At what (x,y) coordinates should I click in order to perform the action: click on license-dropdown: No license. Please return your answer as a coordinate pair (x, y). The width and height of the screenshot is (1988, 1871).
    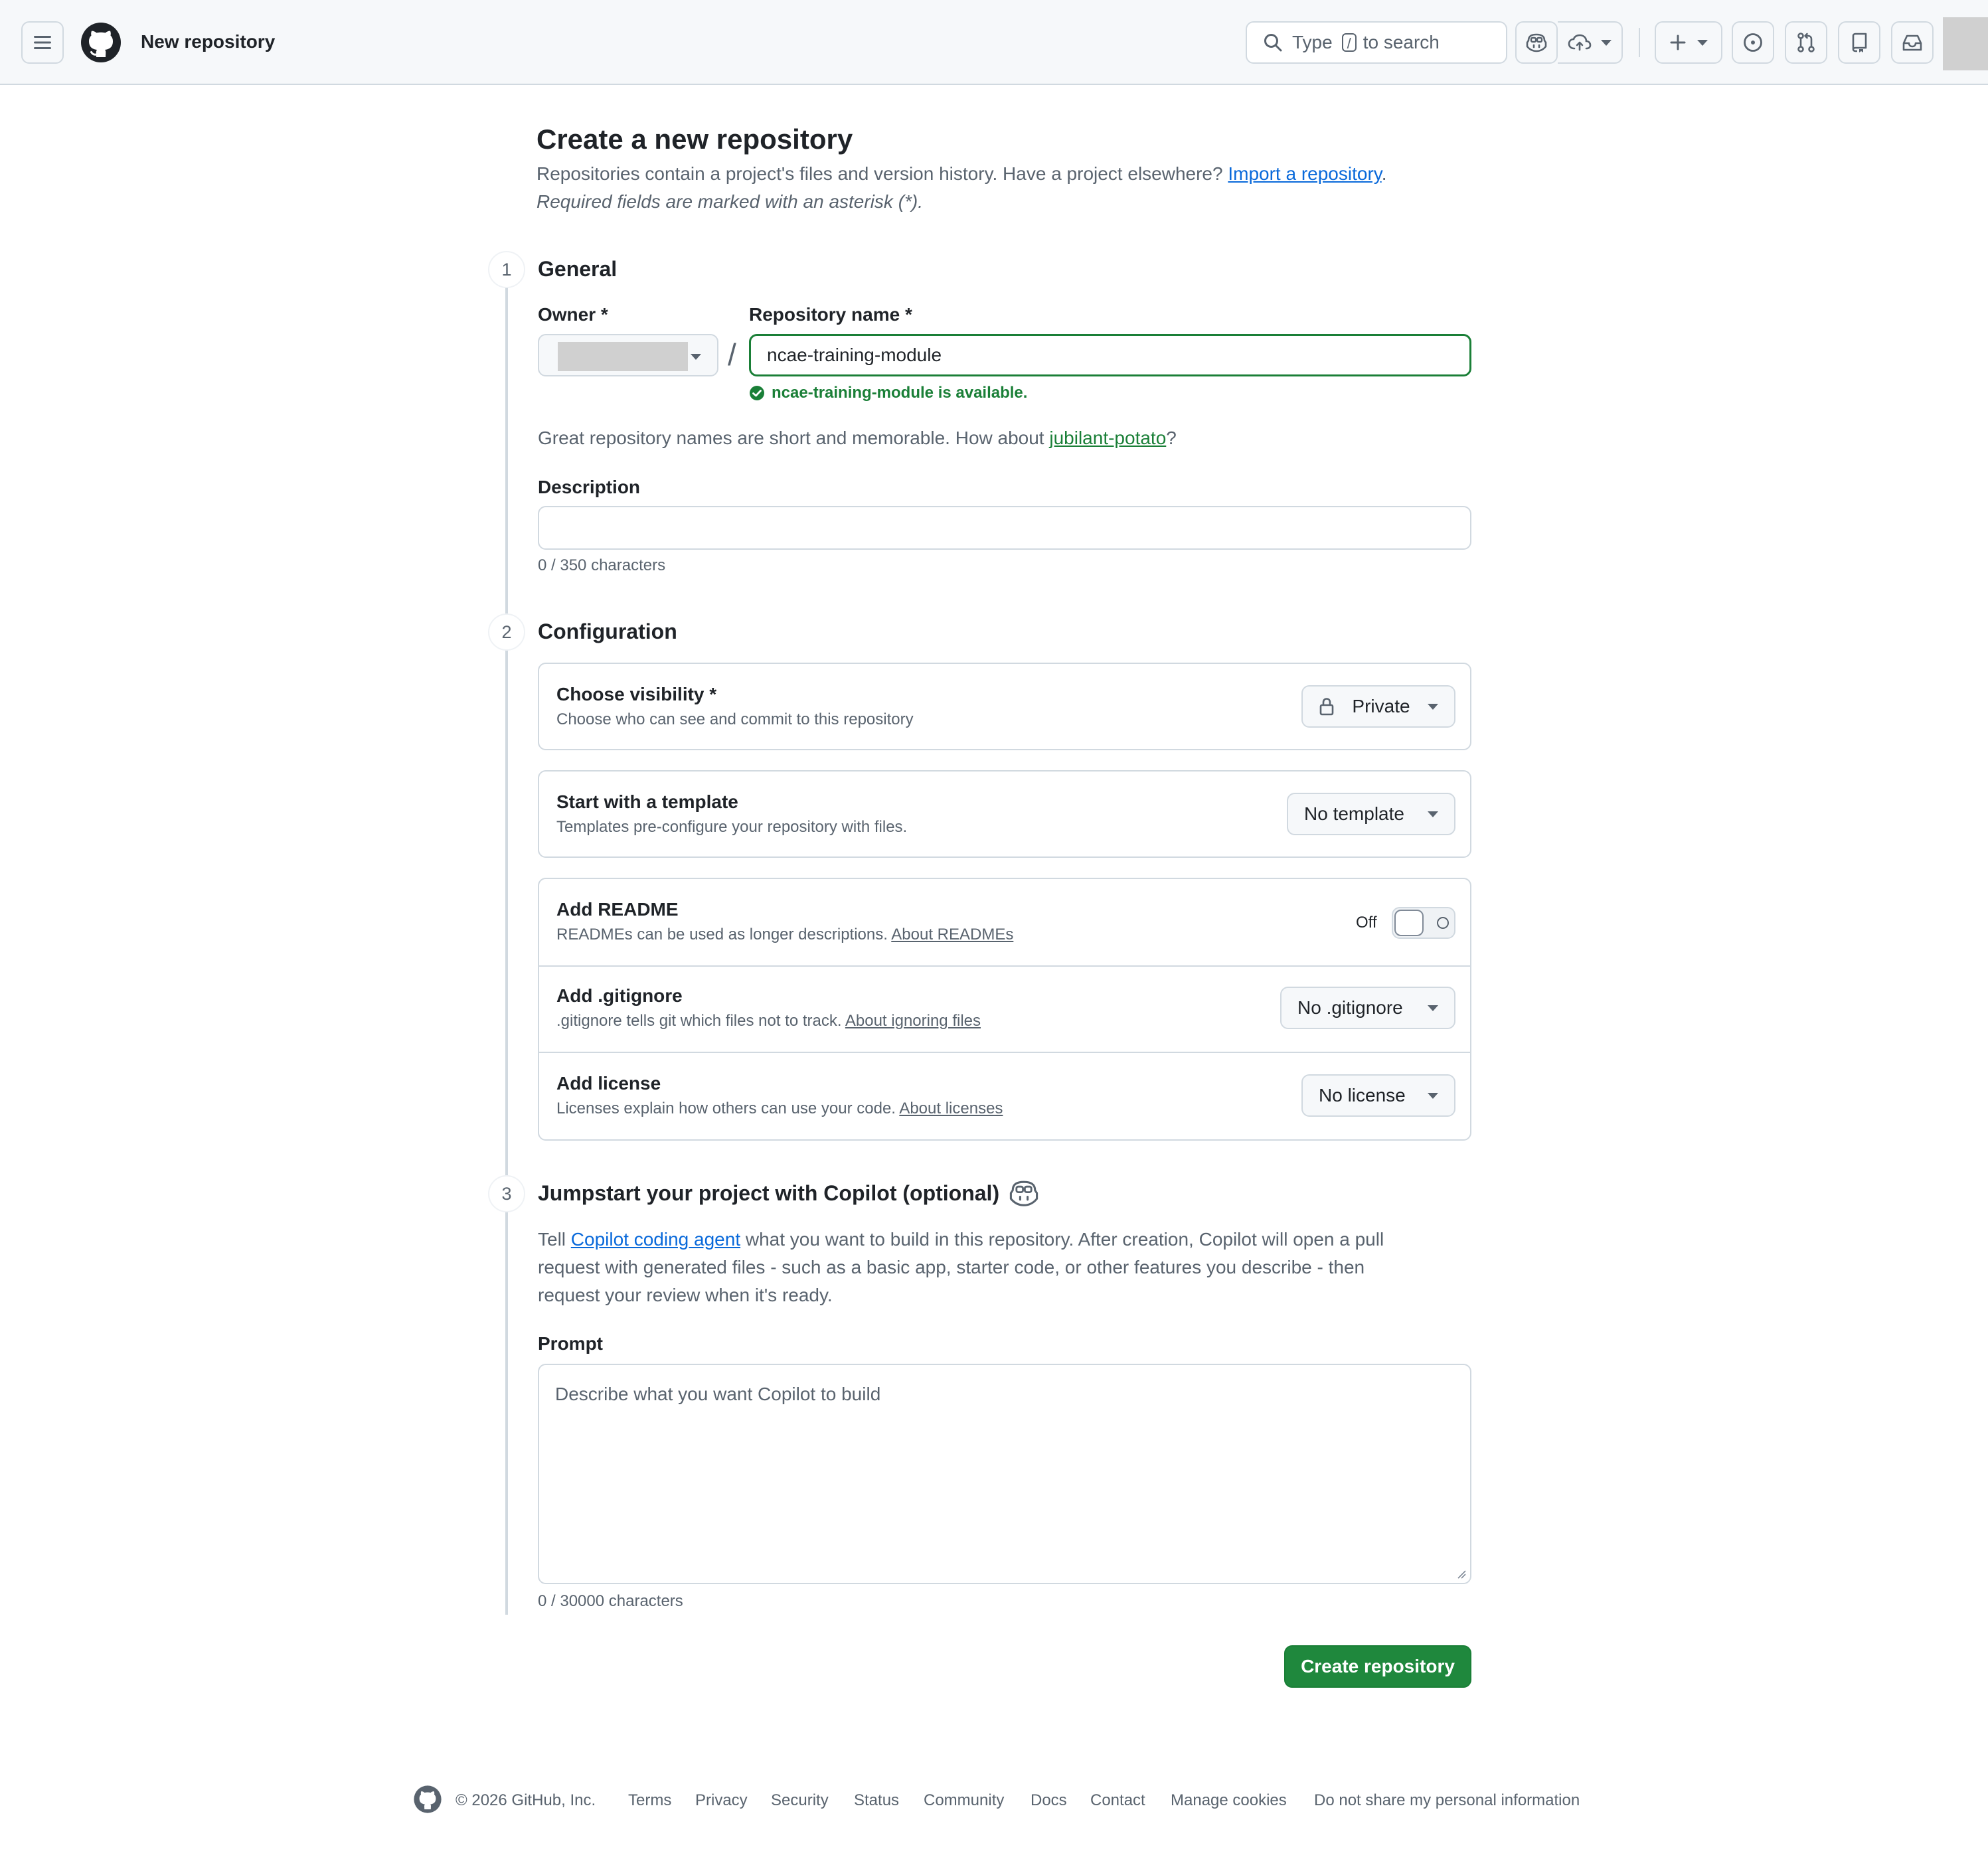
    Looking at the image, I should click on (1378, 1095).